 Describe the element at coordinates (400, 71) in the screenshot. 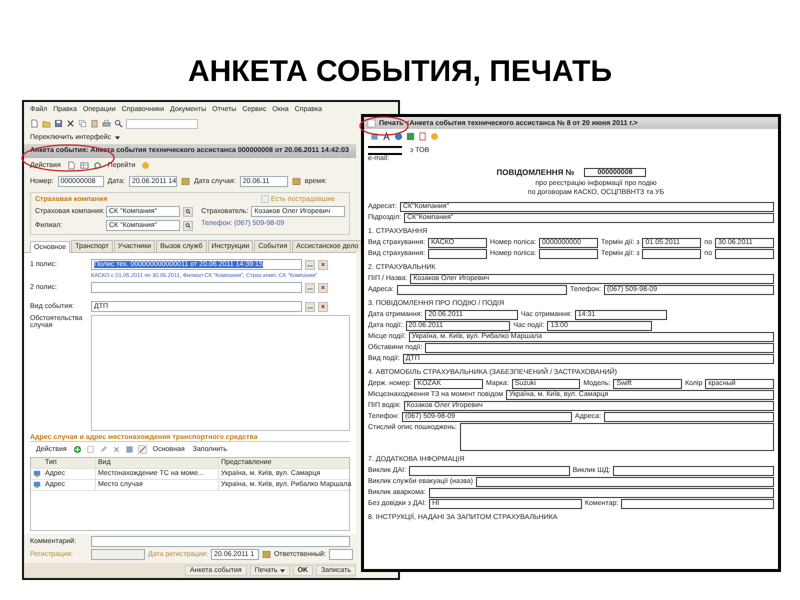

I see `slide-title: АНКЕТА СОБЫТИЯ, ПЕЧАТЬ` at that location.